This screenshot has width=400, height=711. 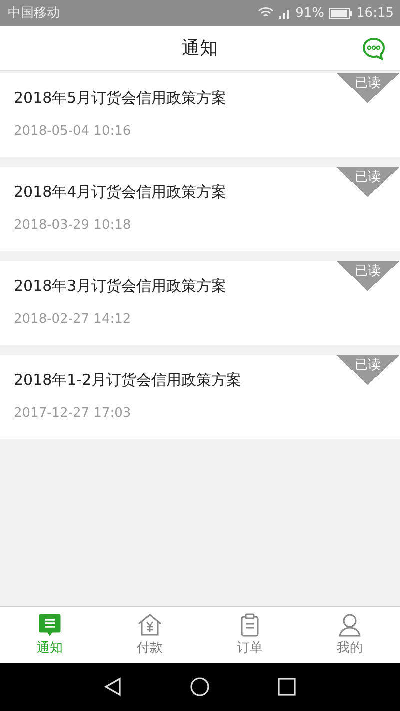 What do you see at coordinates (150, 625) in the screenshot?
I see `house-icon` at bounding box center [150, 625].